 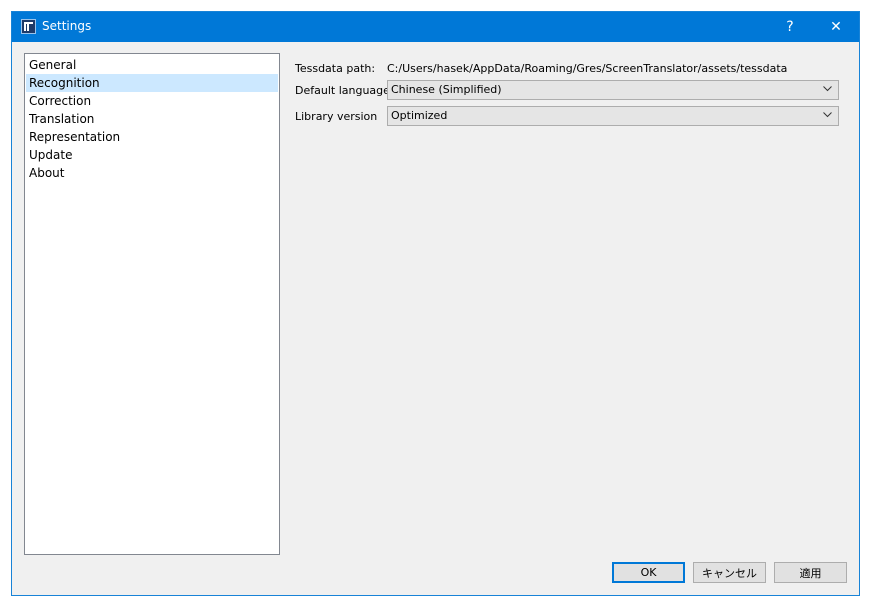 I want to click on sidebar-item-translation: Translation, so click(x=152, y=119).